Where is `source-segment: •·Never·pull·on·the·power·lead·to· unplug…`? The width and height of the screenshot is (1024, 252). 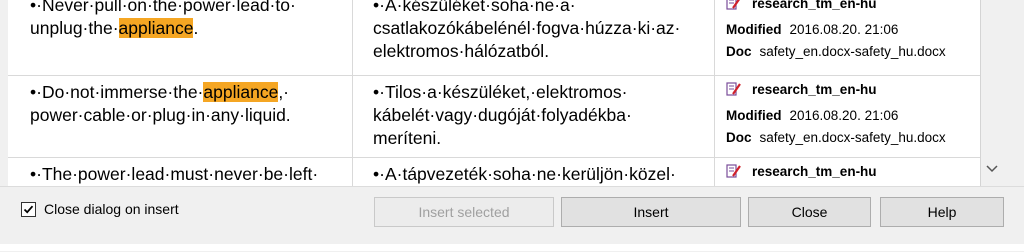 source-segment: •·Never·pull·on·the·power·lead·to· unplug… is located at coordinates (189, 20).